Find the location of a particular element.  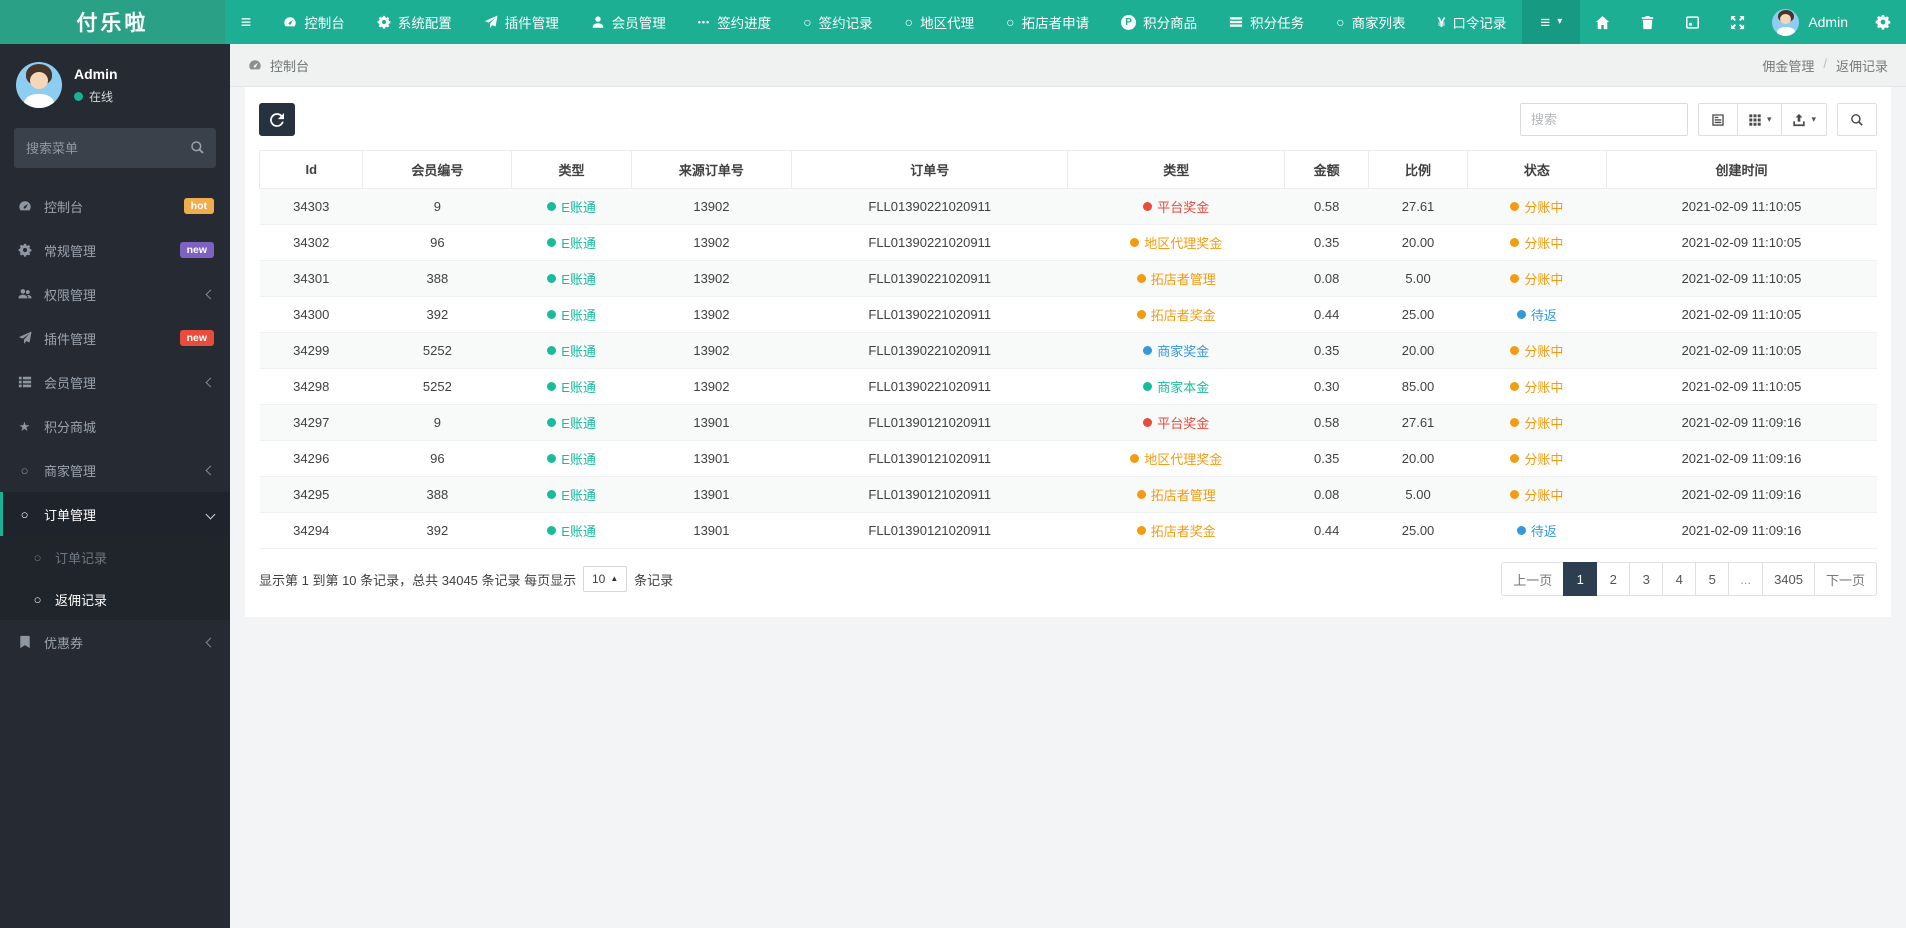

message-button is located at coordinates (1692, 22).